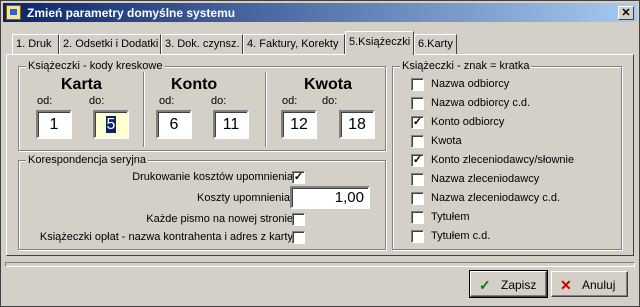 This screenshot has height=307, width=640. Describe the element at coordinates (461, 236) in the screenshot. I see `sign-label-tytulem-cd: Tytułem c.d.` at that location.